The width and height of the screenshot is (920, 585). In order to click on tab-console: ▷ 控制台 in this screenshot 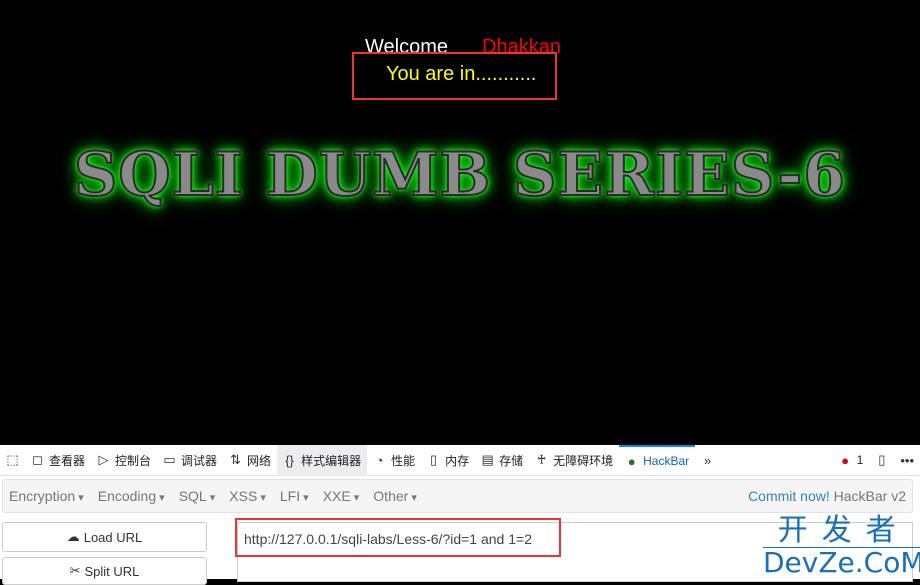, I will do `click(124, 460)`.